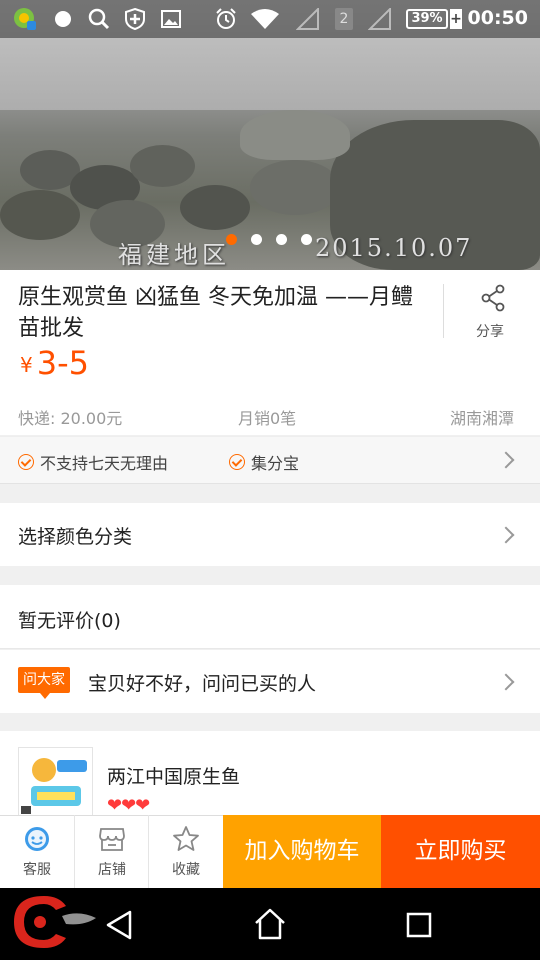 The image size is (540, 960). What do you see at coordinates (37, 851) in the screenshot?
I see `customer-service-button: 客服` at bounding box center [37, 851].